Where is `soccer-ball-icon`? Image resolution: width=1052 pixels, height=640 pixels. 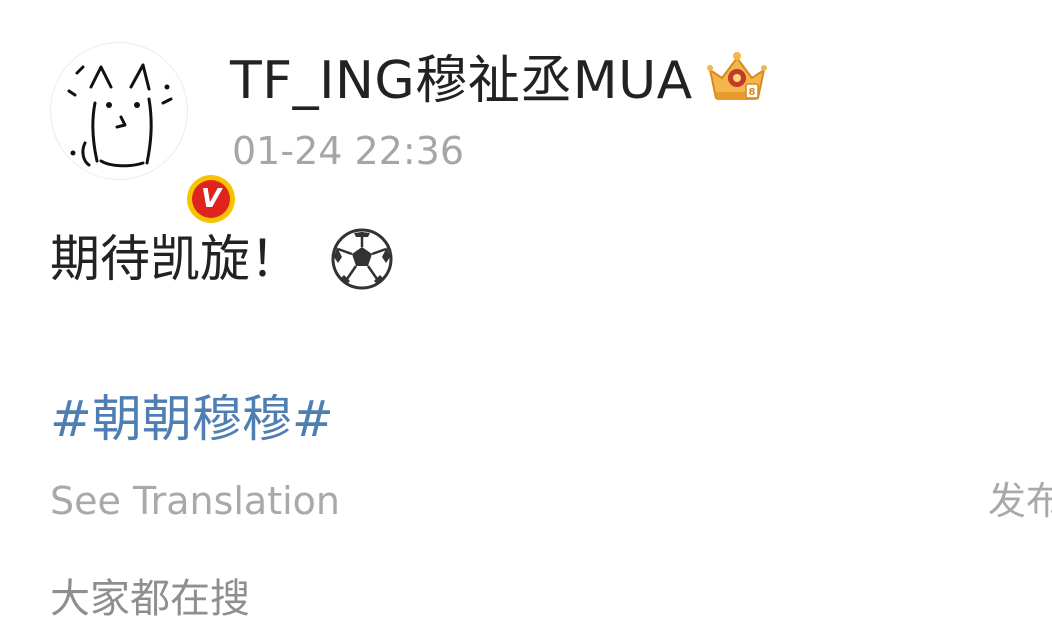
soccer-ball-icon is located at coordinates (362, 259).